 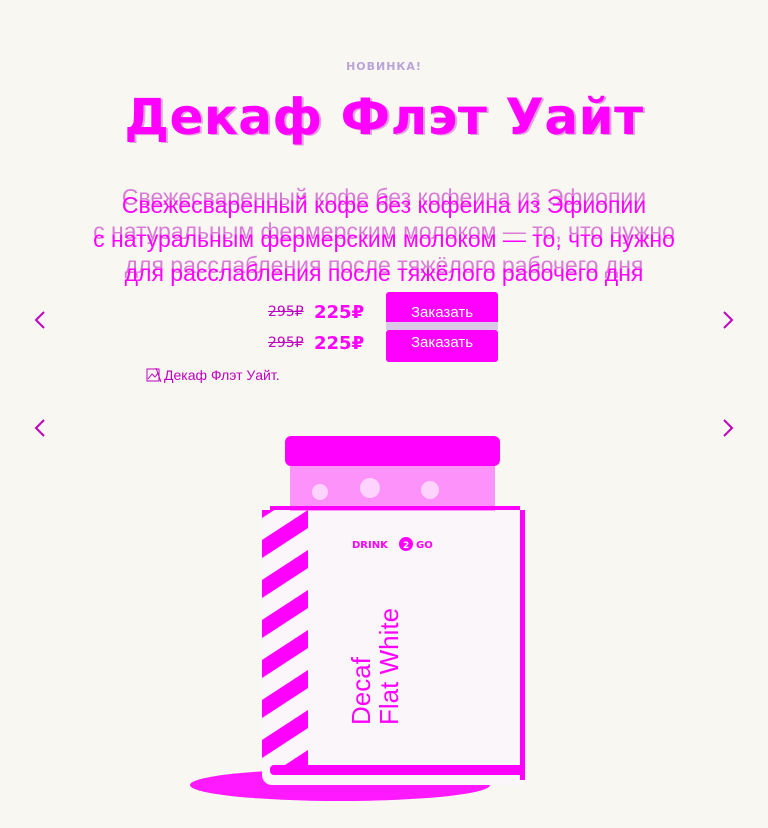 I want to click on product-title: Декаф Флэт Уайт, so click(x=384, y=117).